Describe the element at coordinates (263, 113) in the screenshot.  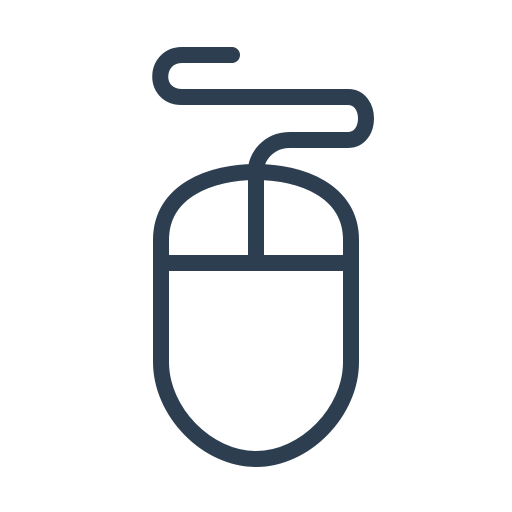
I see `mouse-cable` at that location.